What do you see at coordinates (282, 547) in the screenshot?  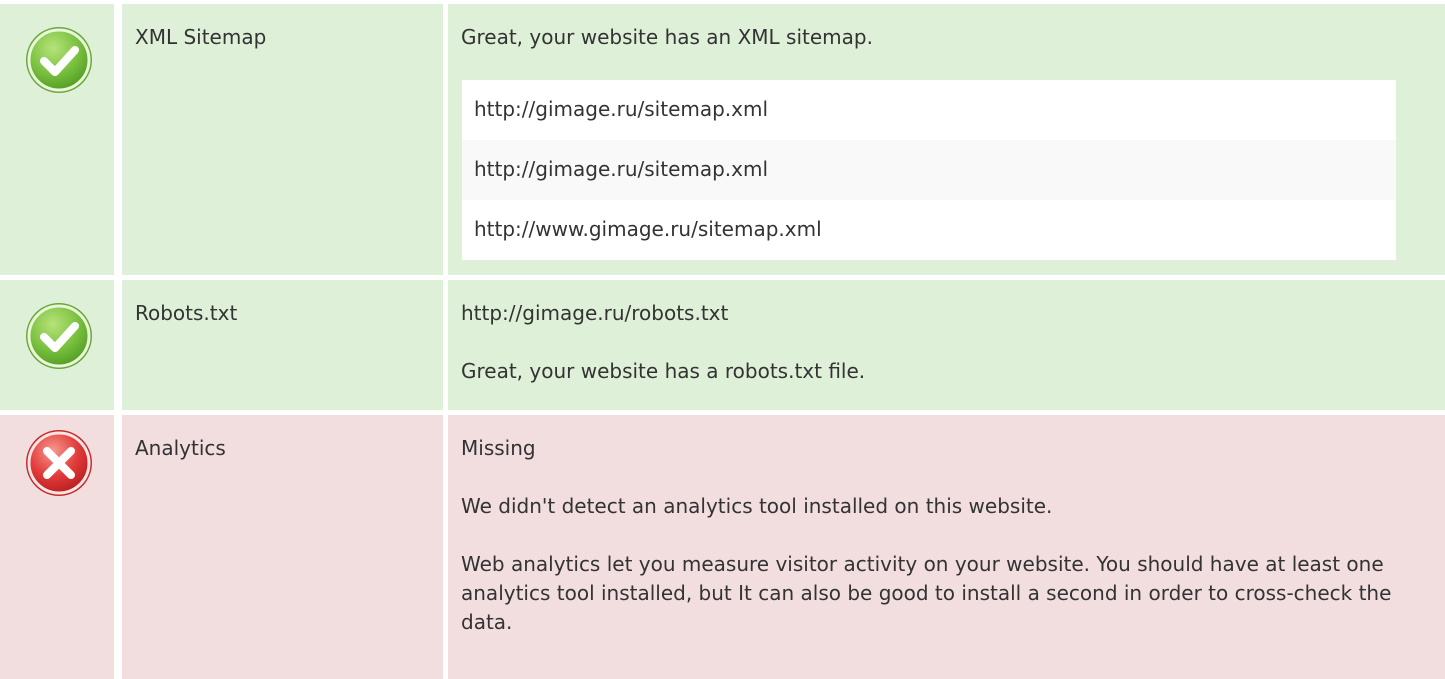 I see `name-cell: Analytics` at bounding box center [282, 547].